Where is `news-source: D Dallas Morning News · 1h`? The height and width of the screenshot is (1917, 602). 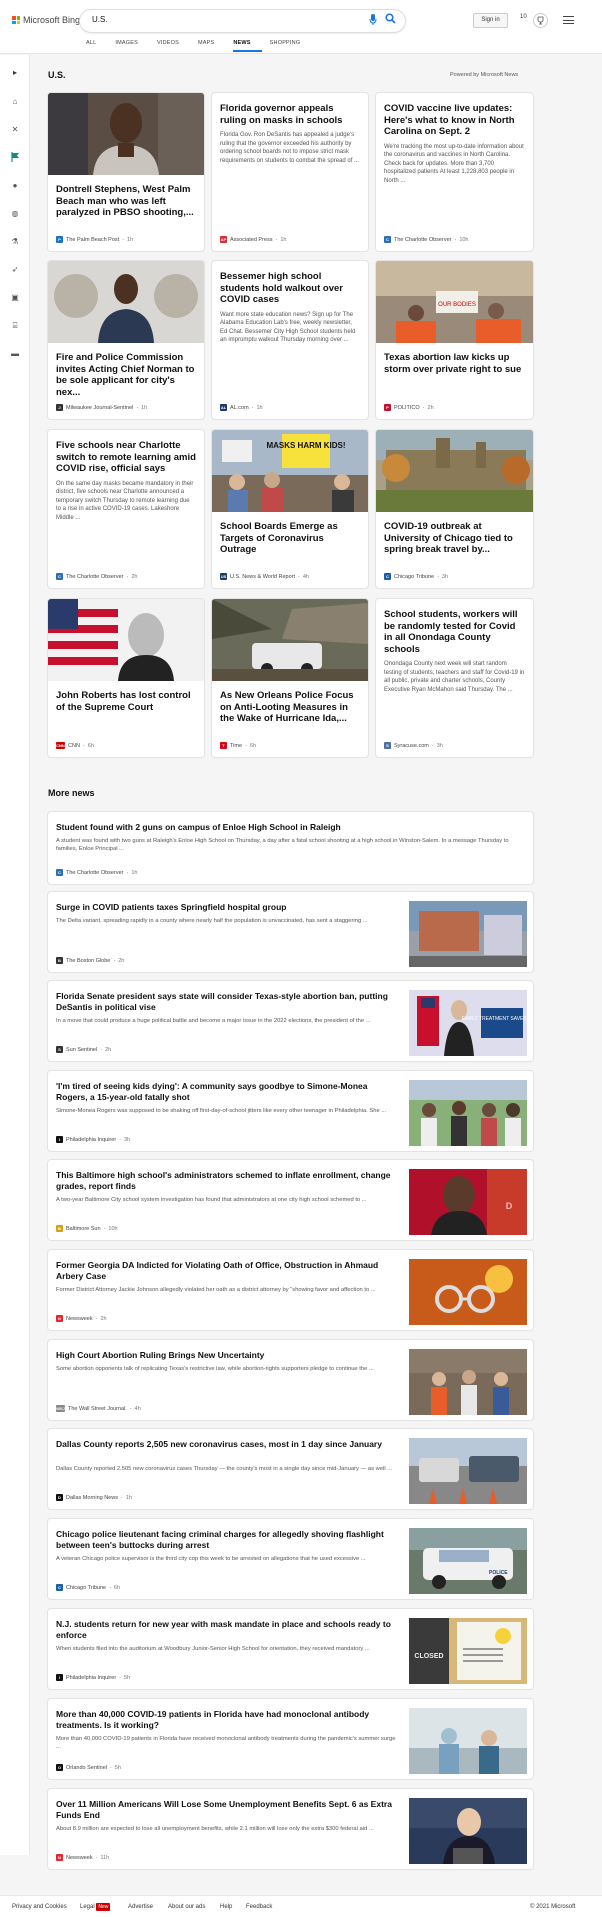 news-source: D Dallas Morning News · 1h is located at coordinates (94, 1497).